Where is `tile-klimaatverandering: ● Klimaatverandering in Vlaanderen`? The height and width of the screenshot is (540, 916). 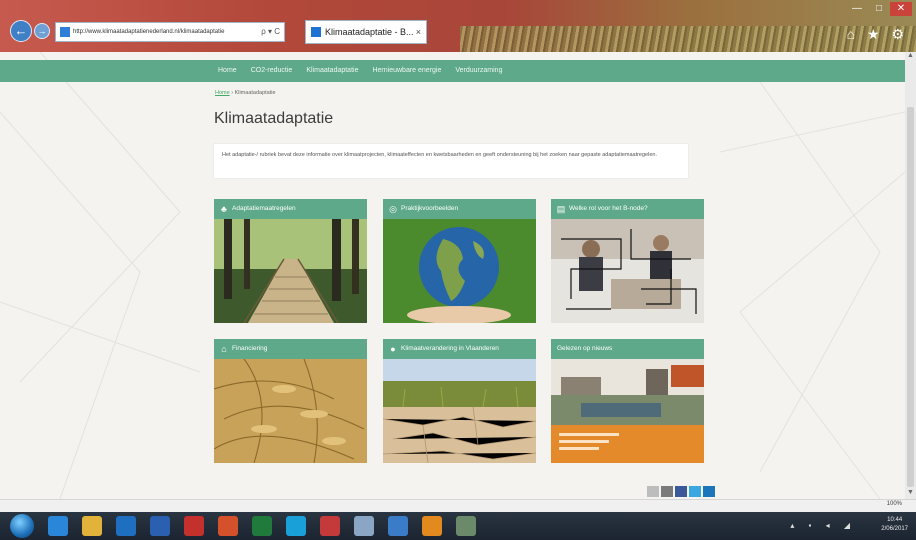 tile-klimaatverandering: ● Klimaatverandering in Vlaanderen is located at coordinates (459, 401).